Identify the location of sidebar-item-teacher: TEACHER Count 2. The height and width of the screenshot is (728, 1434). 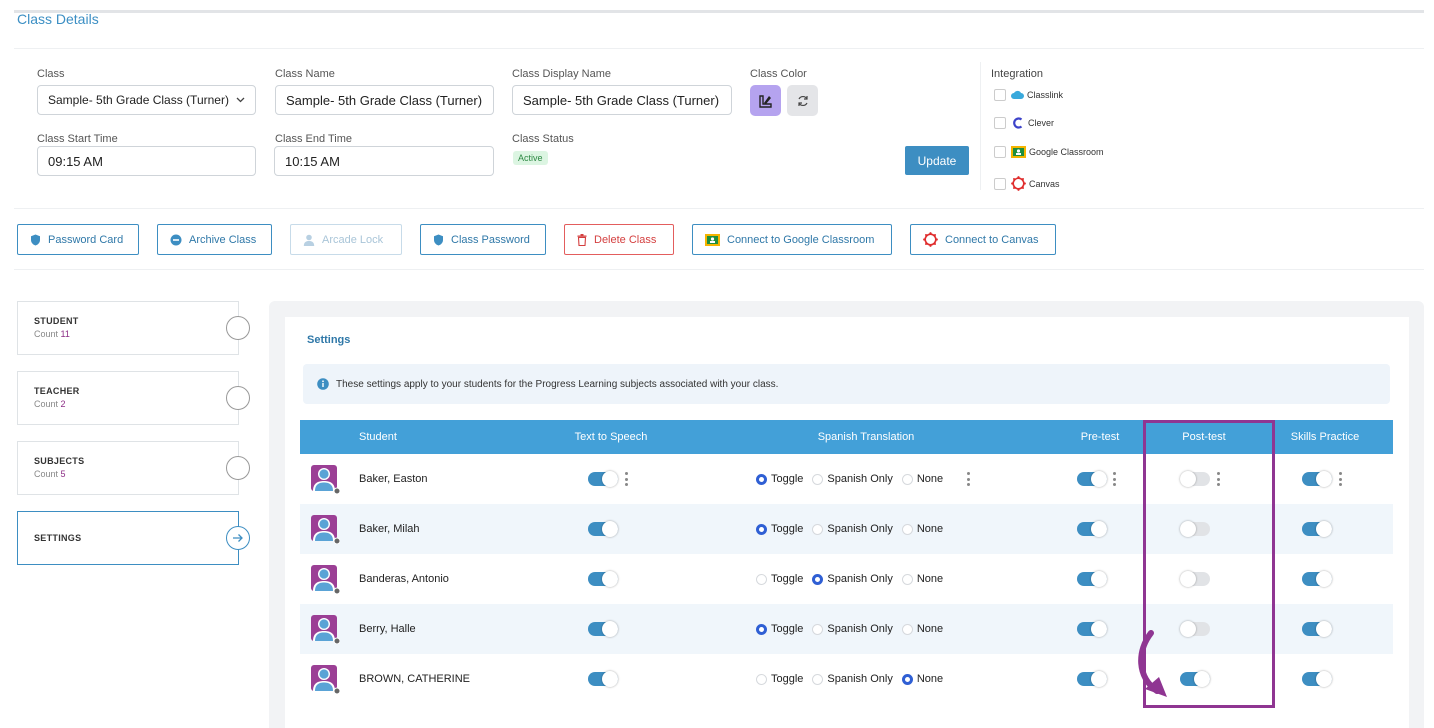
(128, 398).